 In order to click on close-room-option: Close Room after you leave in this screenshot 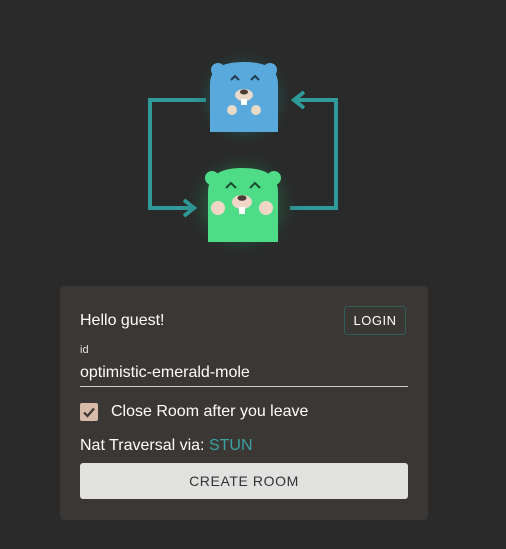, I will do `click(194, 412)`.